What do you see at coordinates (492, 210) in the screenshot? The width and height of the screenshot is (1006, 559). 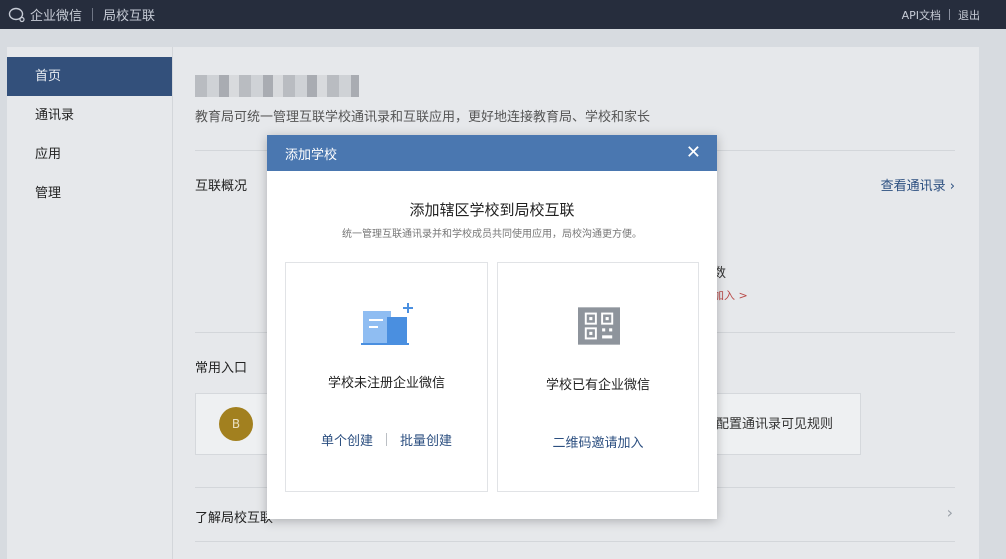 I see `dialog-title: 添加辖区学校到局校互联` at bounding box center [492, 210].